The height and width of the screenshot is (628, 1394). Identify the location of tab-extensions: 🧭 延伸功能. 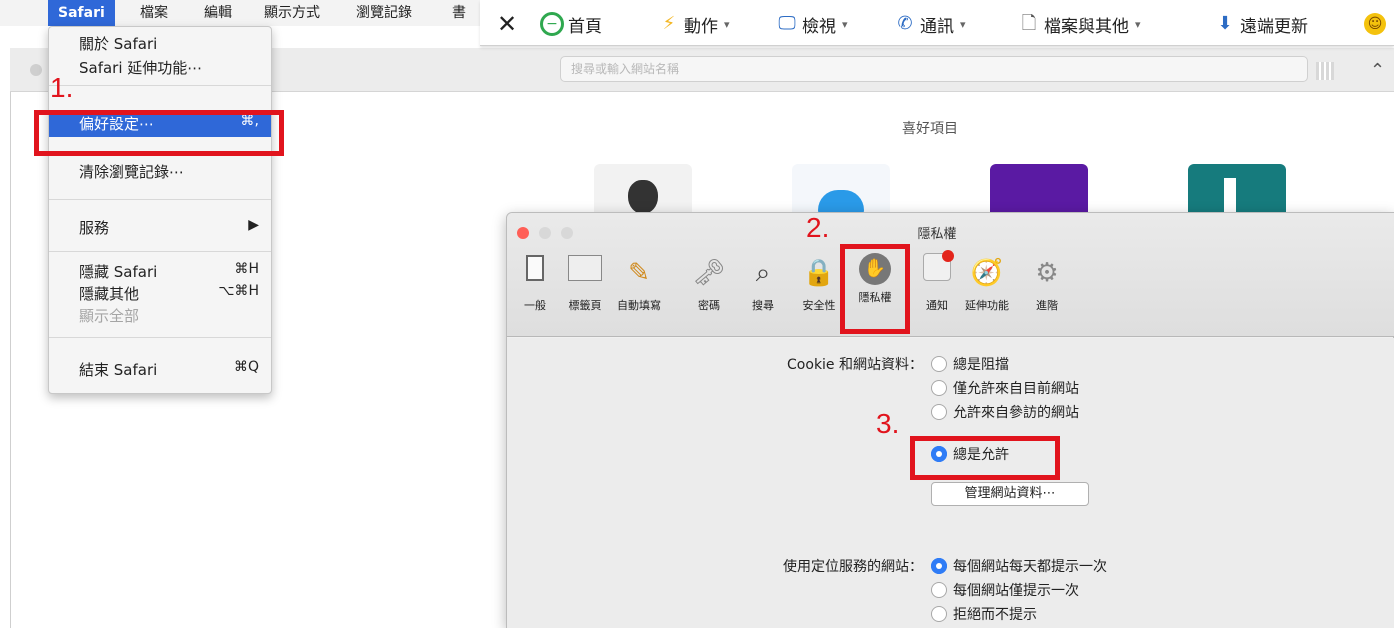
(987, 287).